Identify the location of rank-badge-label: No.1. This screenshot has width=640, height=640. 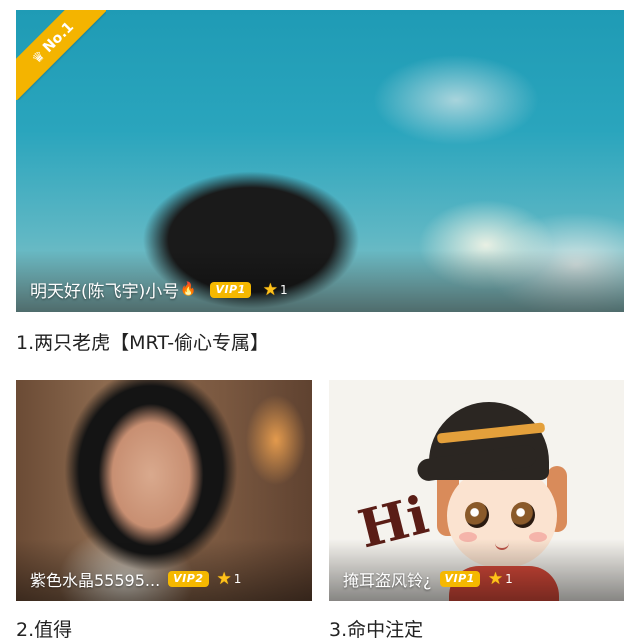
(59, 37).